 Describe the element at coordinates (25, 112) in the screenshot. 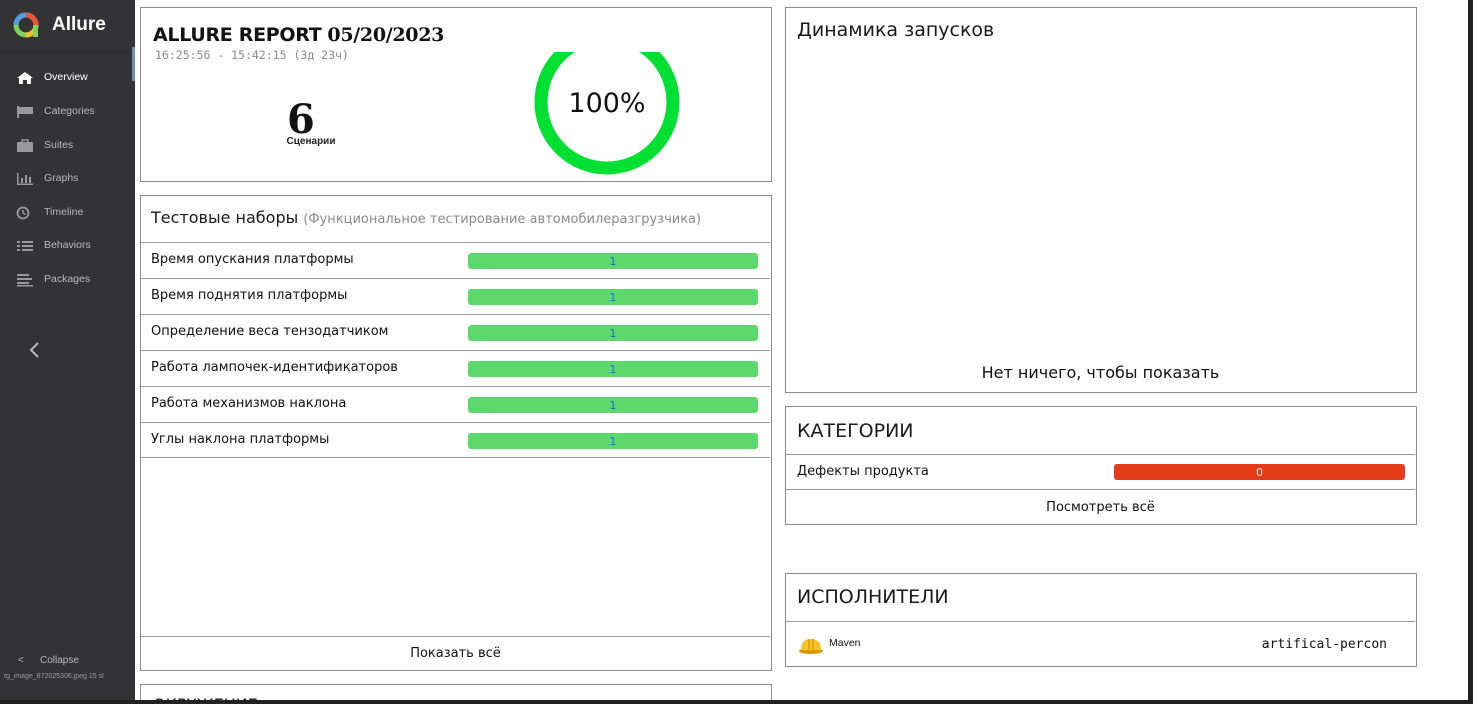

I see `flag-icon` at that location.